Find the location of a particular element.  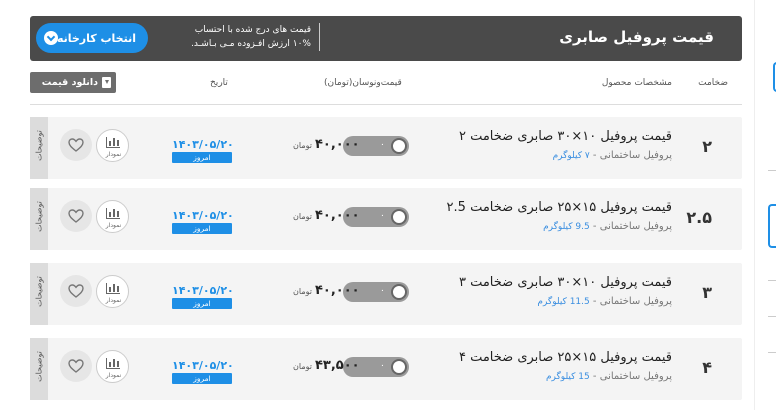

thickness-value: ۴ is located at coordinates (707, 367).